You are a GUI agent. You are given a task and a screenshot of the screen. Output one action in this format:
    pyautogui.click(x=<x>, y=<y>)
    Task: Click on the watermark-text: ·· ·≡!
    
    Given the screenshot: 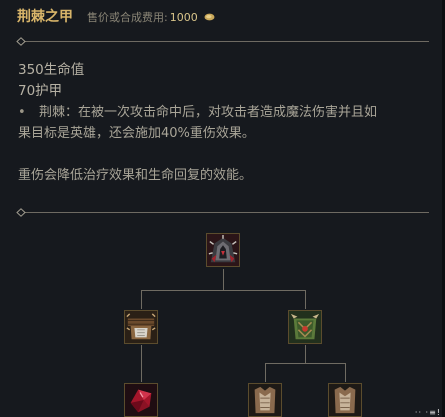 What is the action you would take?
    pyautogui.click(x=427, y=412)
    